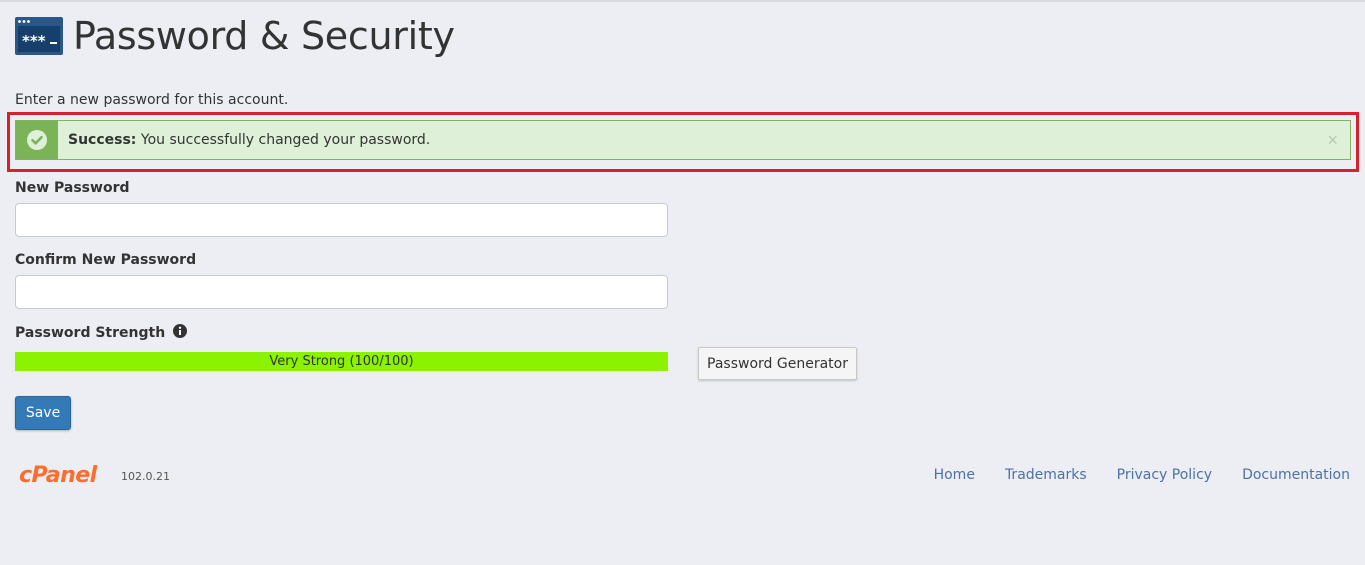  I want to click on password-strength-meter: Very Strong (100/100), so click(341, 361).